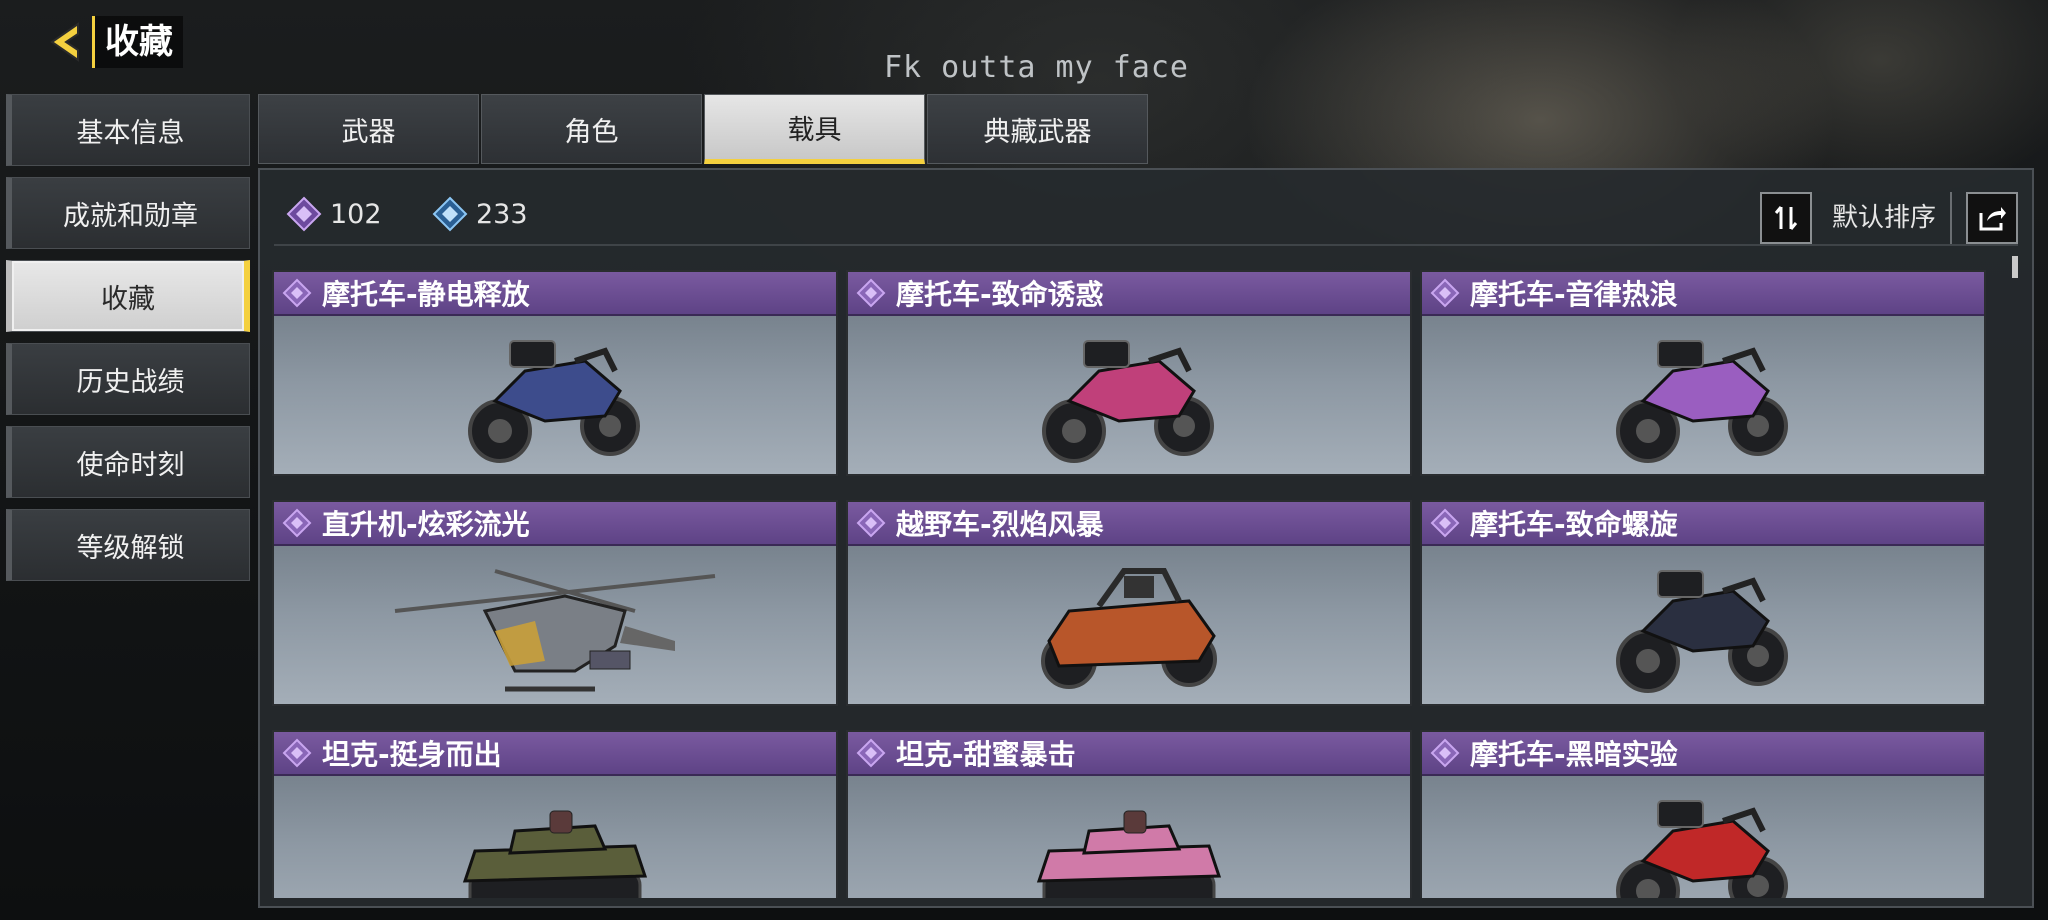 This screenshot has width=2048, height=920. I want to click on sidebar-item-1: 成就和勋章, so click(128, 213).